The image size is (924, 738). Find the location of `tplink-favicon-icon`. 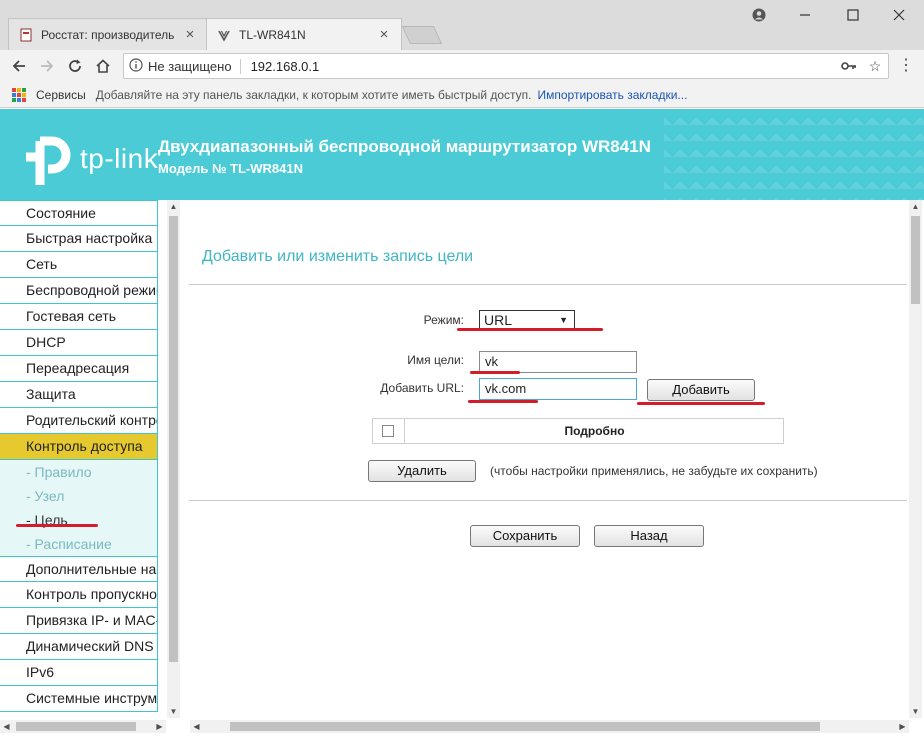

tplink-favicon-icon is located at coordinates (224, 35).